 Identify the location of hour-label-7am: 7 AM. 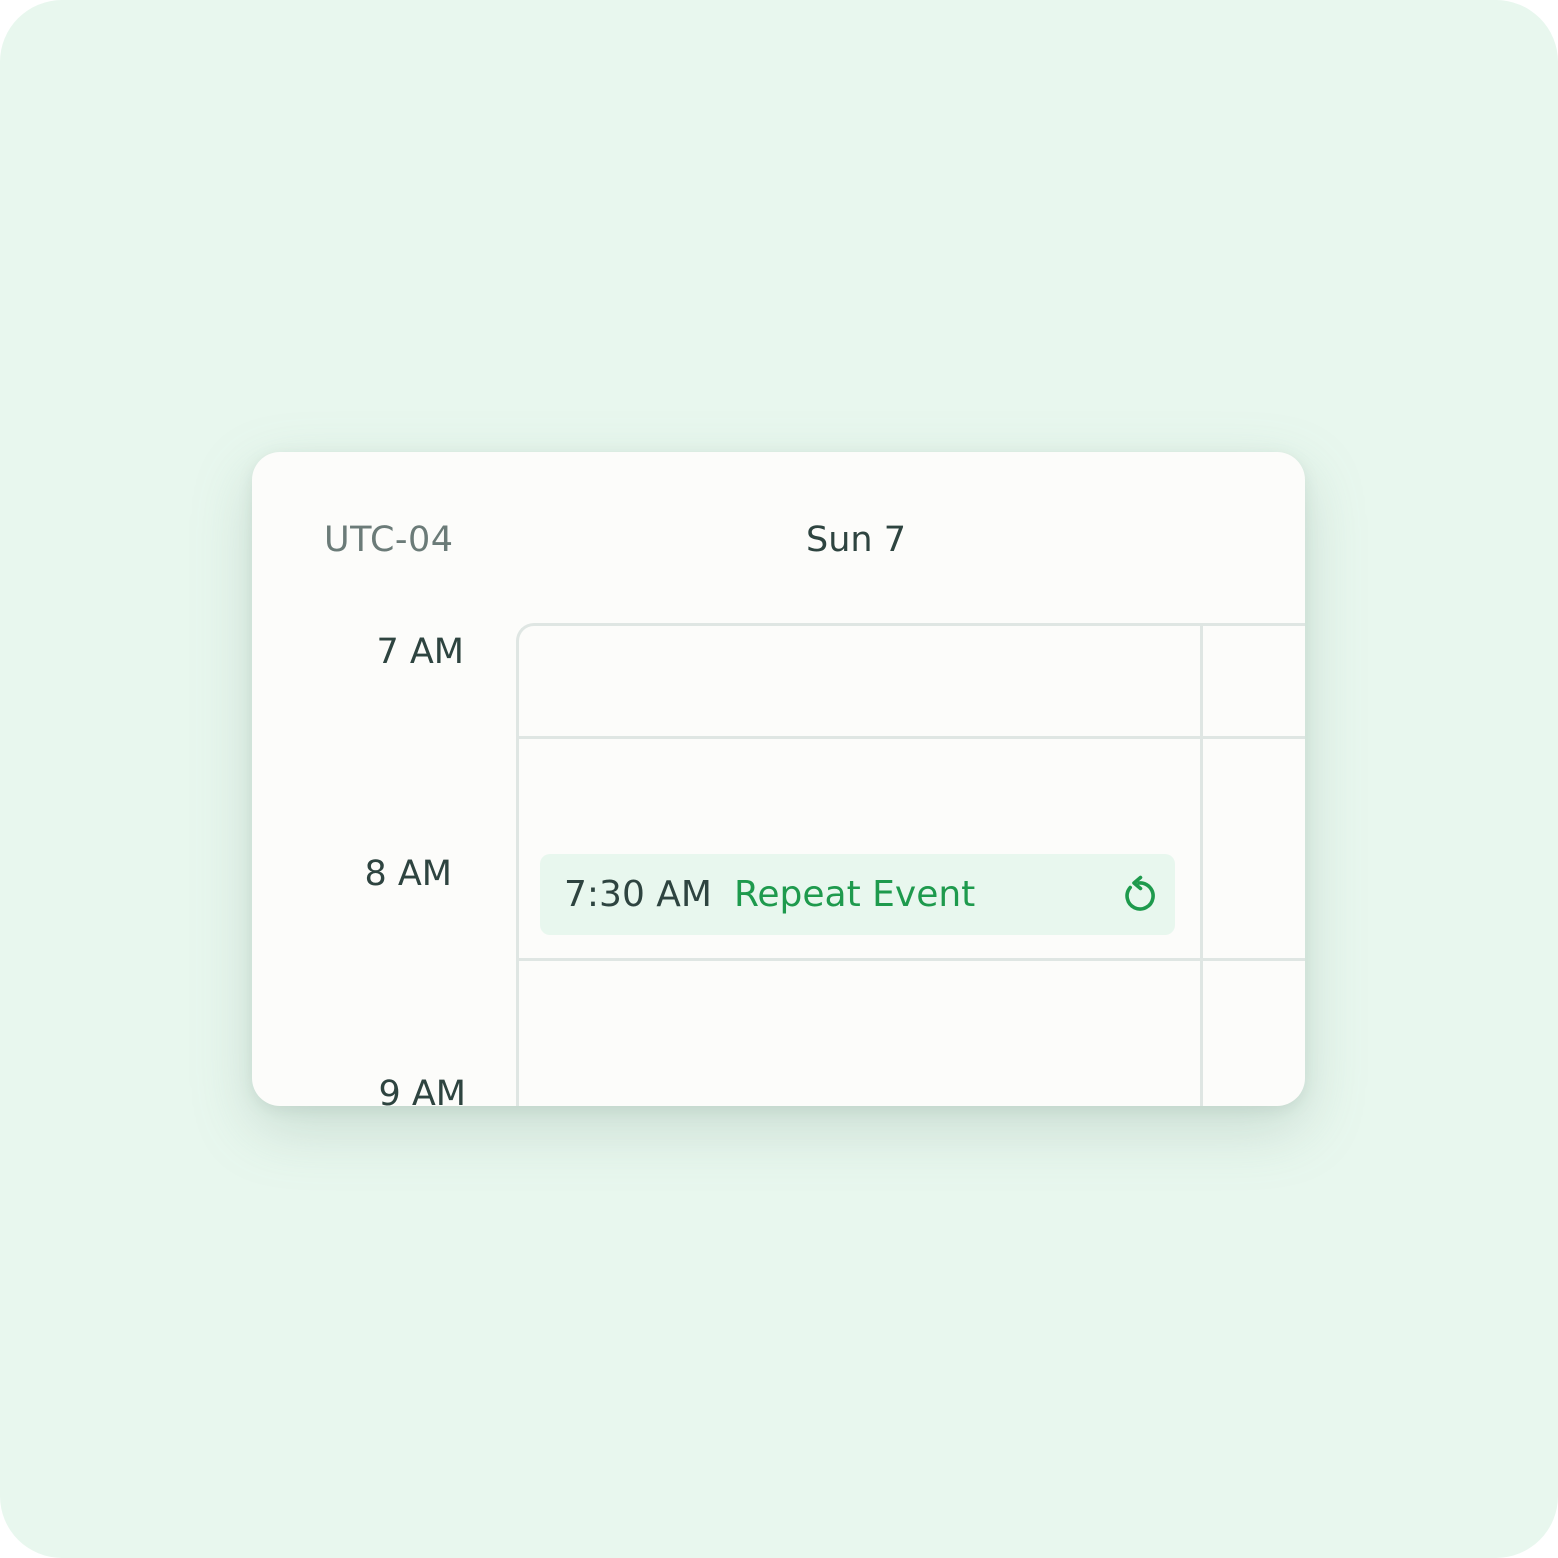
(420, 652).